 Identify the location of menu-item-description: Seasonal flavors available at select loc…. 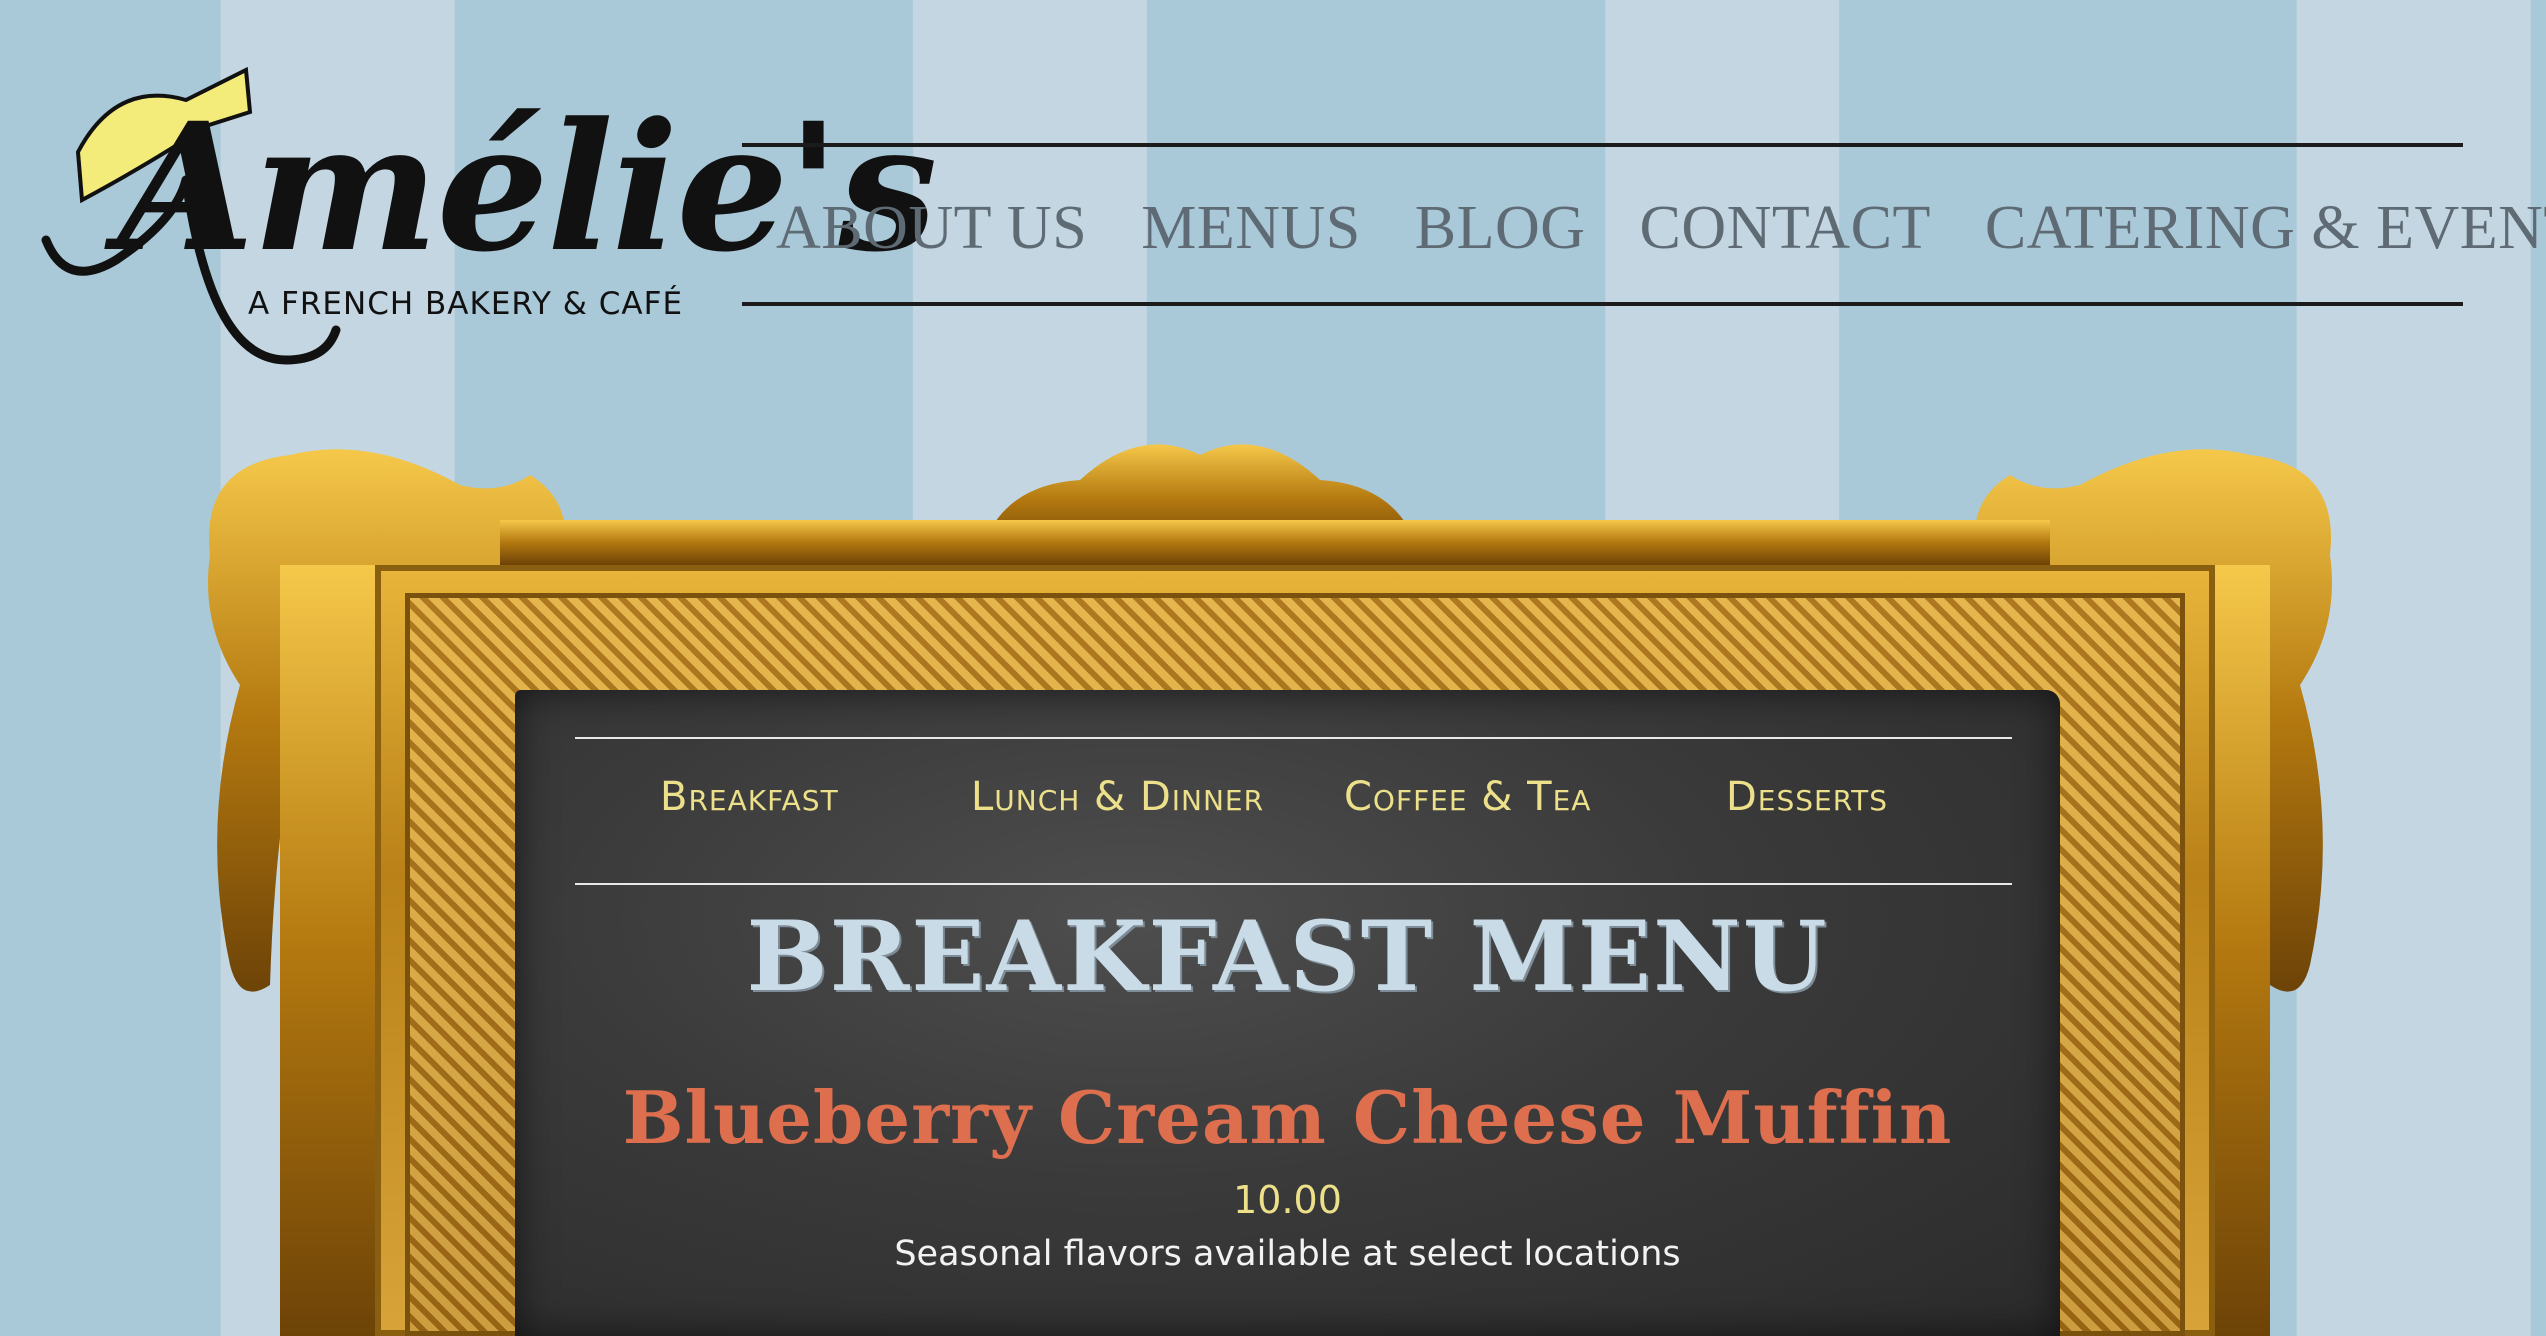
(1287, 1254).